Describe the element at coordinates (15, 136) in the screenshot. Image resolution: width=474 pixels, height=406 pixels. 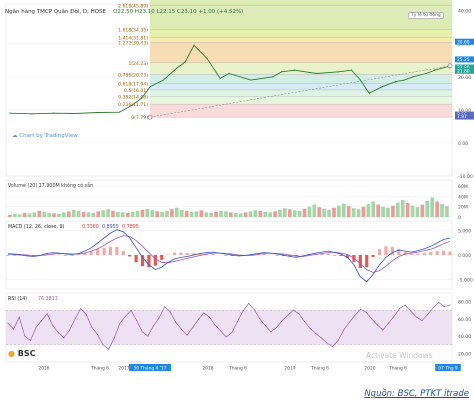
I see `tradingview-icon: ☁` at that location.